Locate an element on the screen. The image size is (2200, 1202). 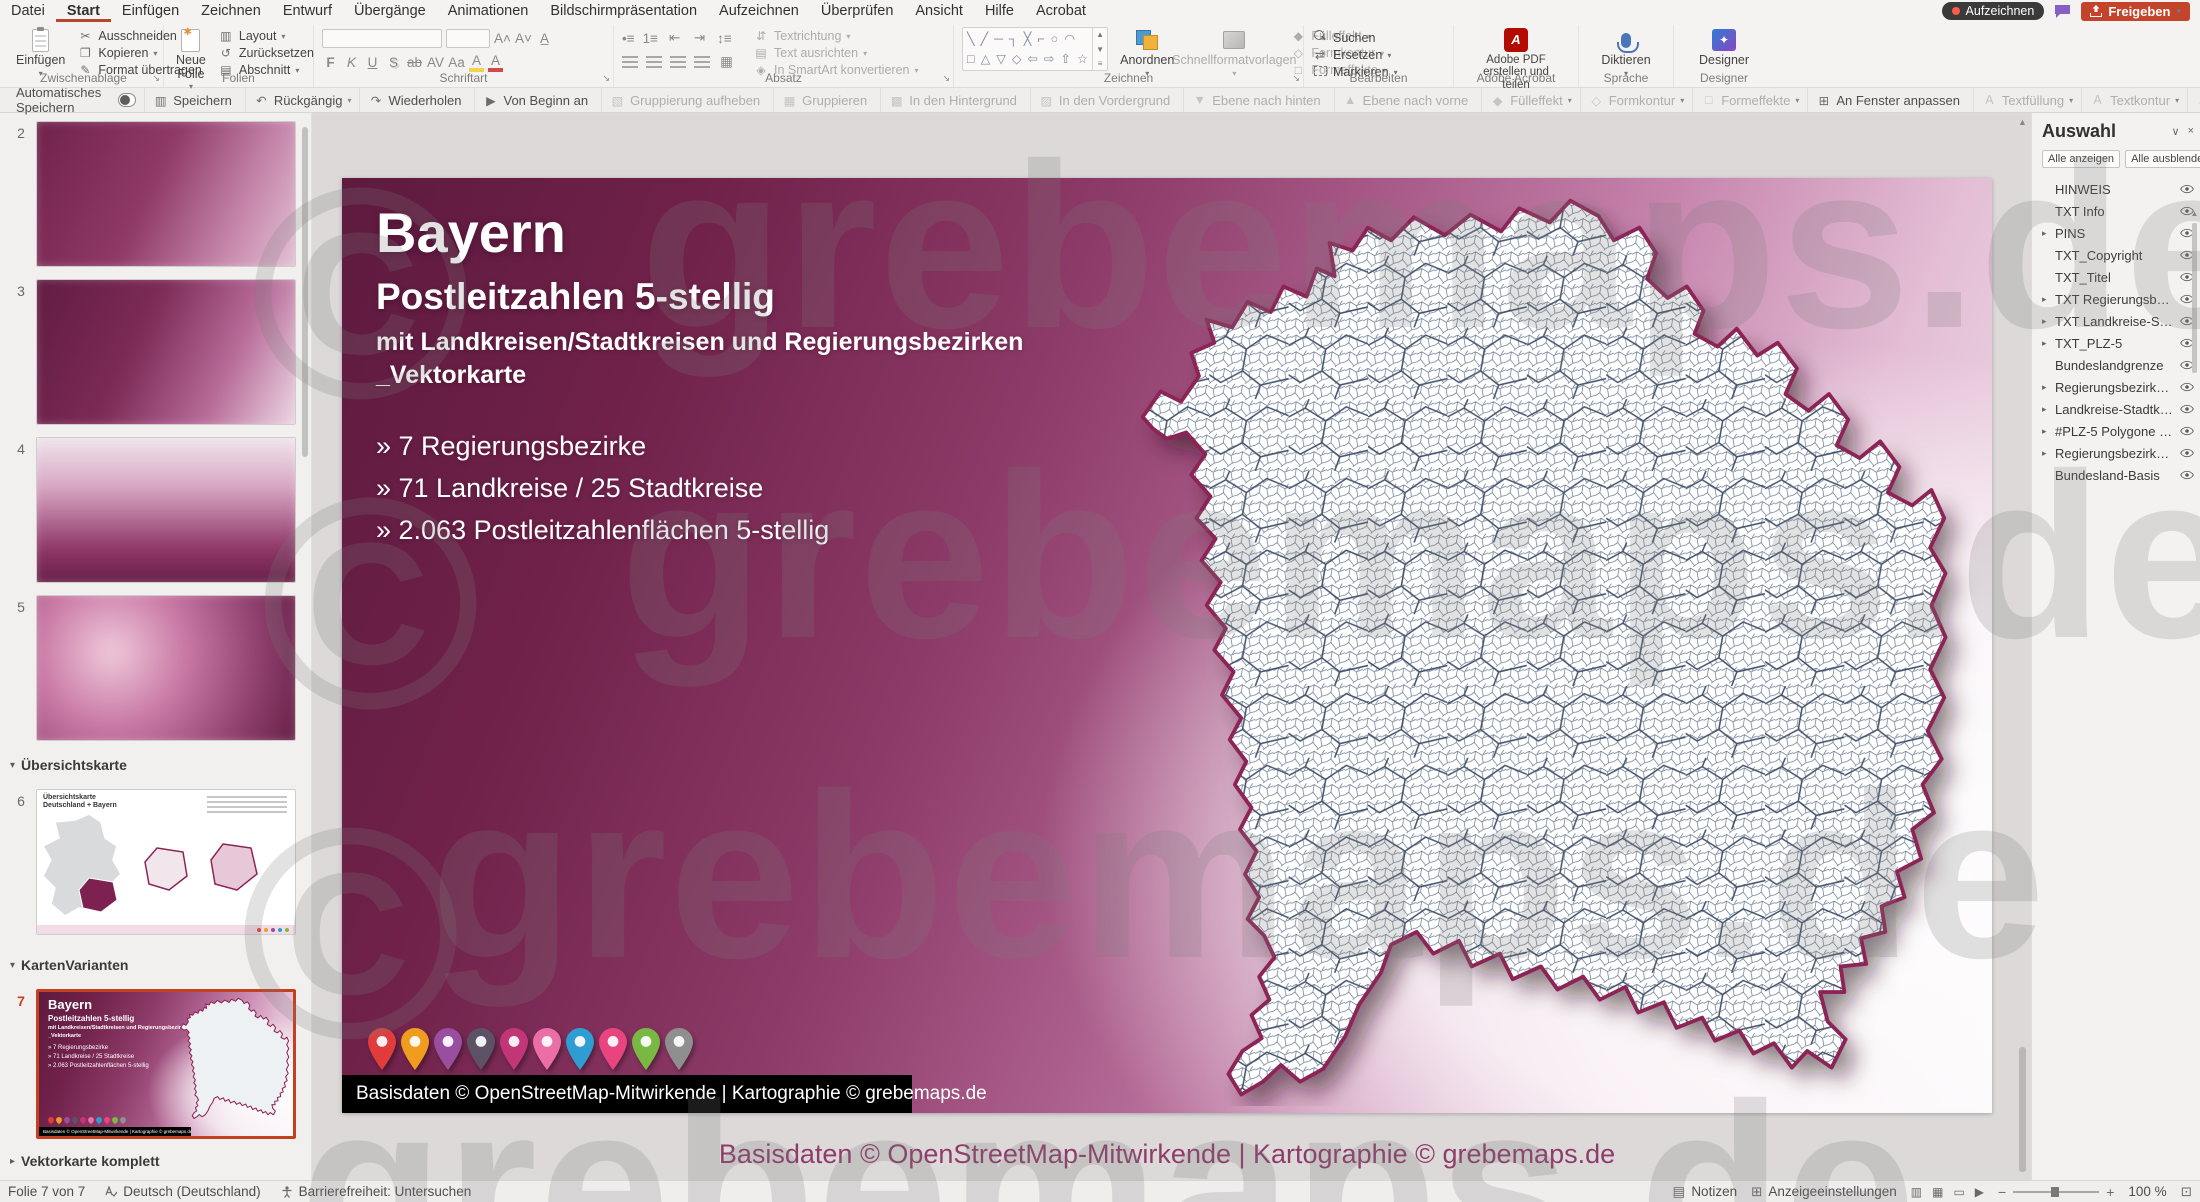
menu-item: Animationen is located at coordinates (488, 11).